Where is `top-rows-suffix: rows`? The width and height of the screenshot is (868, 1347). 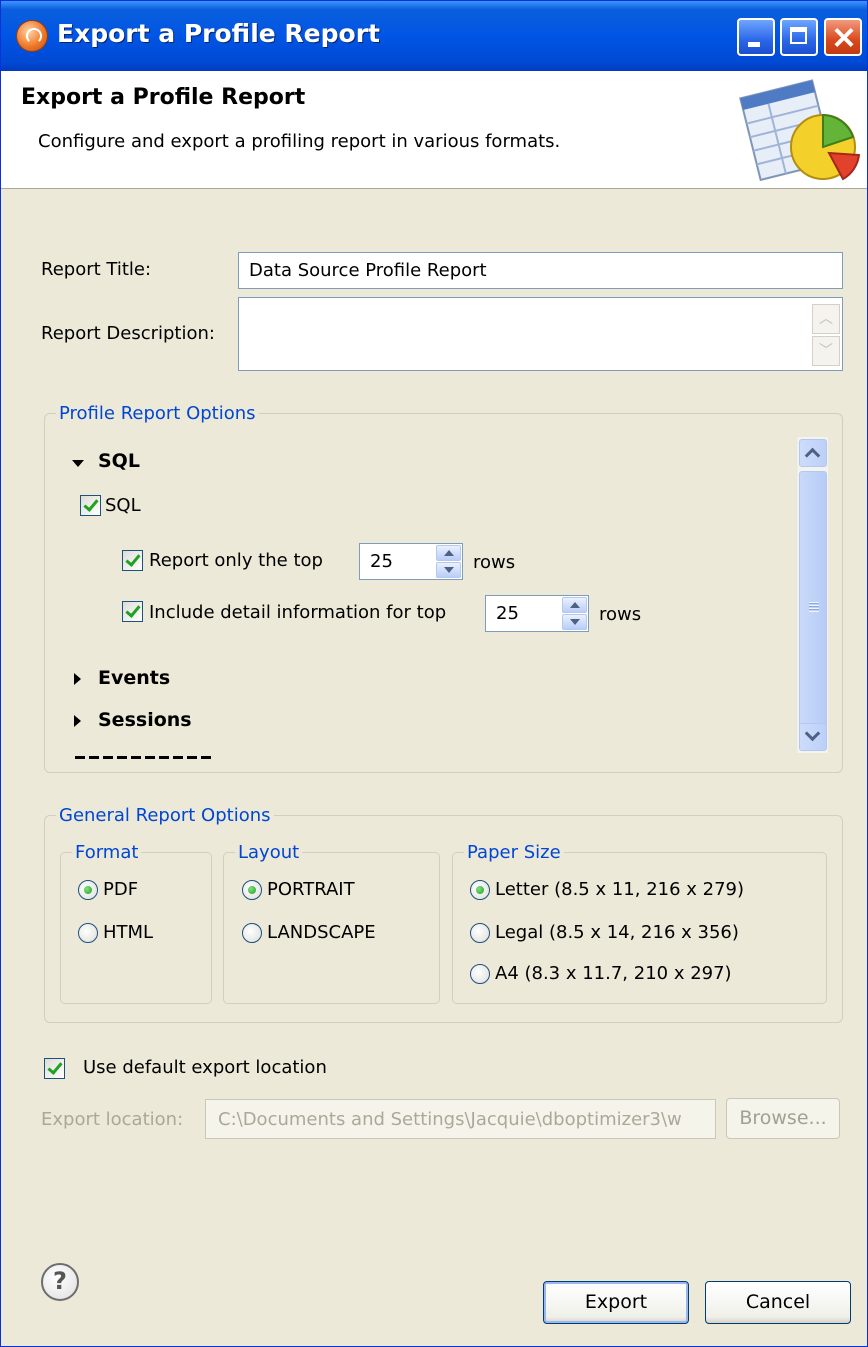
top-rows-suffix: rows is located at coordinates (494, 562).